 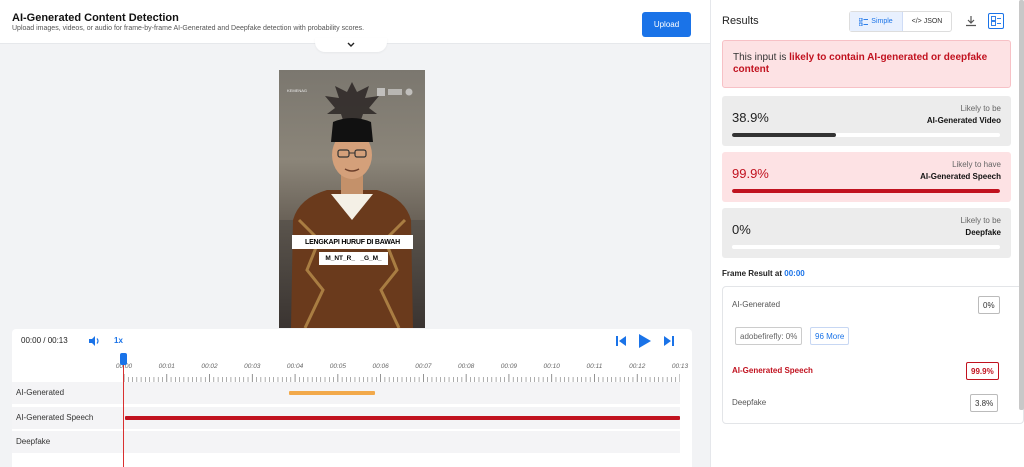 I want to click on frame-result-time: 00:00, so click(x=794, y=273).